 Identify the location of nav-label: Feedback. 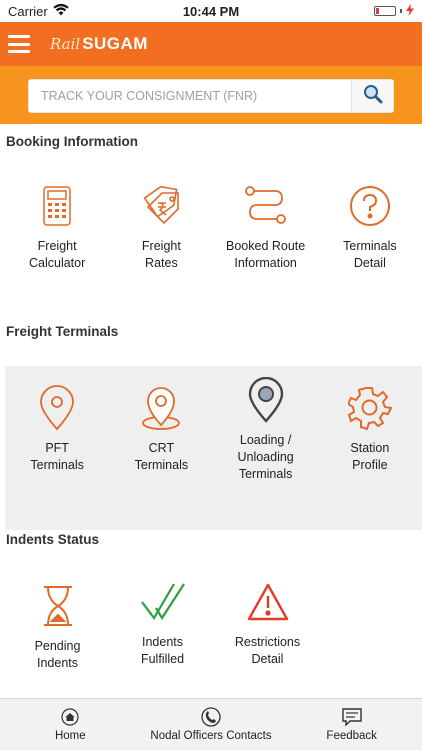
(351, 736).